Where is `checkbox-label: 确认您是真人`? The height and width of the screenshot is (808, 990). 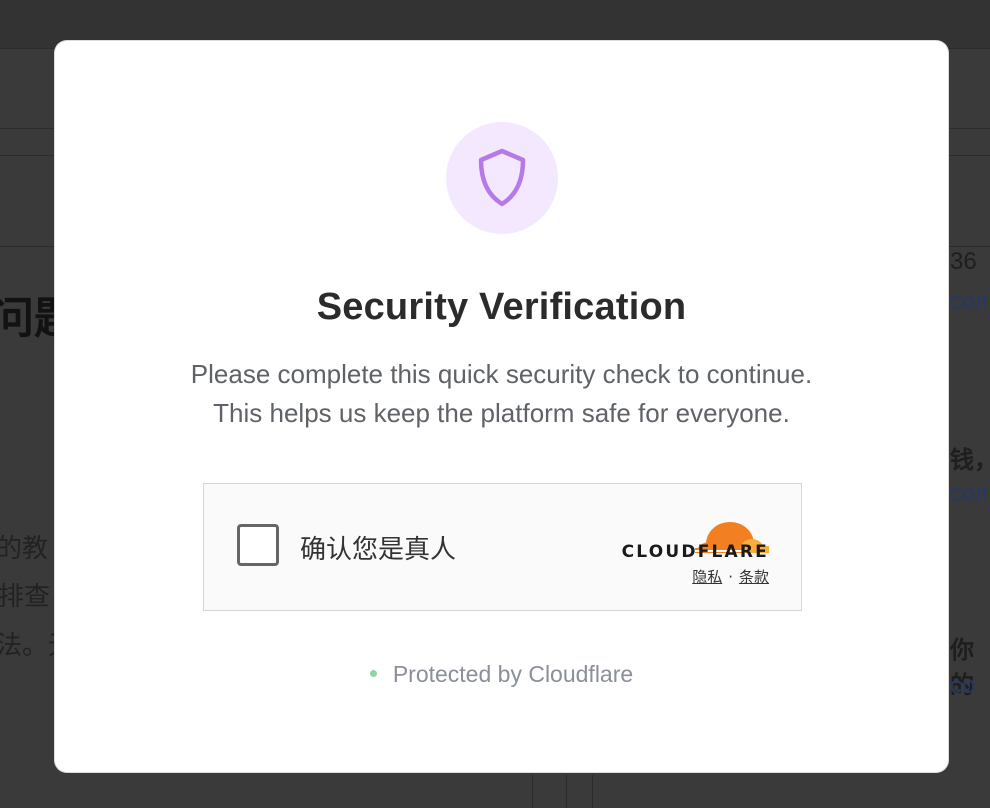 checkbox-label: 确认您是真人 is located at coordinates (378, 550).